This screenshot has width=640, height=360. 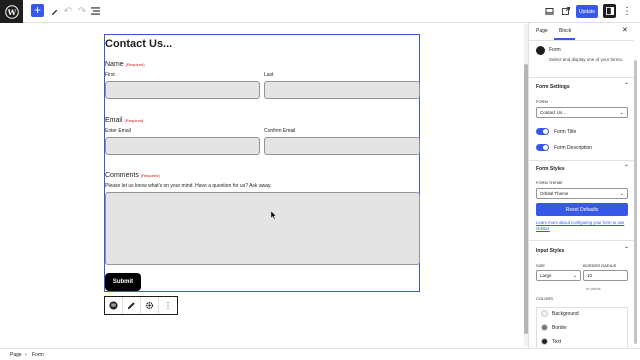 I want to click on form-title-toggle, so click(x=542, y=131).